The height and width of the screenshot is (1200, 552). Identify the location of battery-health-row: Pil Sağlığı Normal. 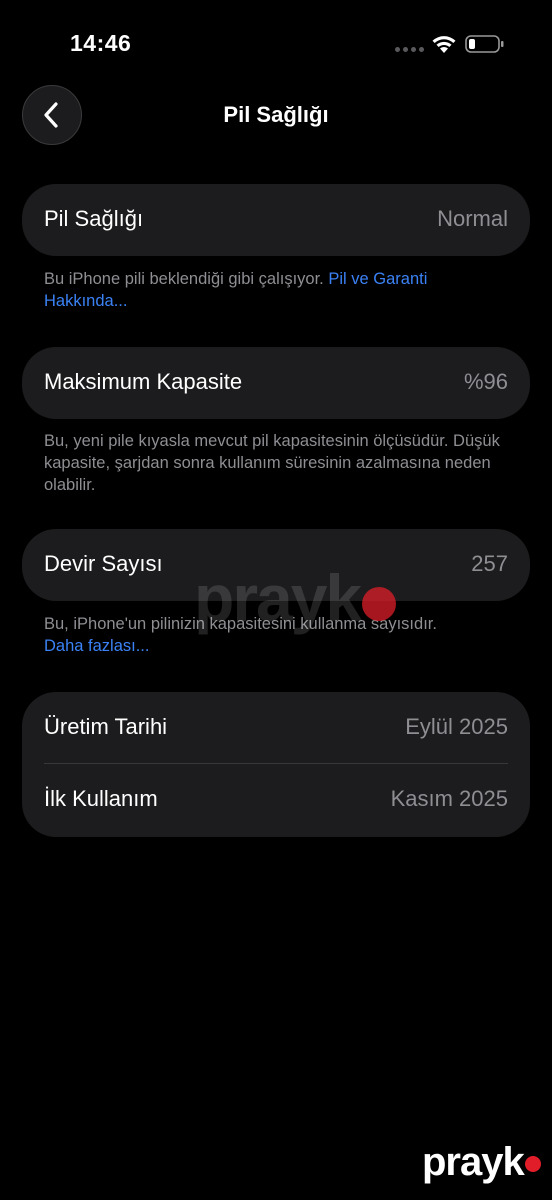
(276, 220).